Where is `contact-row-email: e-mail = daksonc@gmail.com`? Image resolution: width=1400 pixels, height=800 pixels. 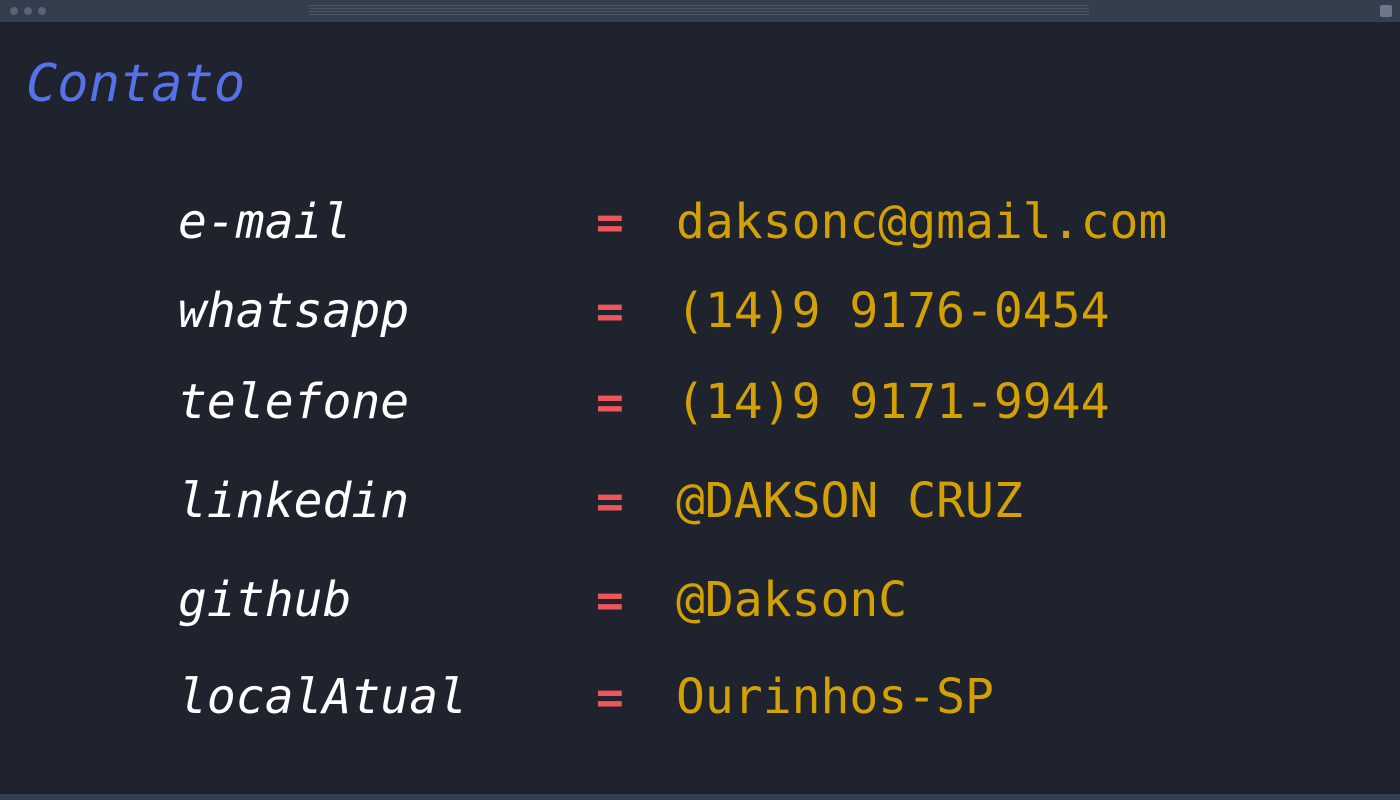 contact-row-email: e-mail = daksonc@gmail.com is located at coordinates (700, 222).